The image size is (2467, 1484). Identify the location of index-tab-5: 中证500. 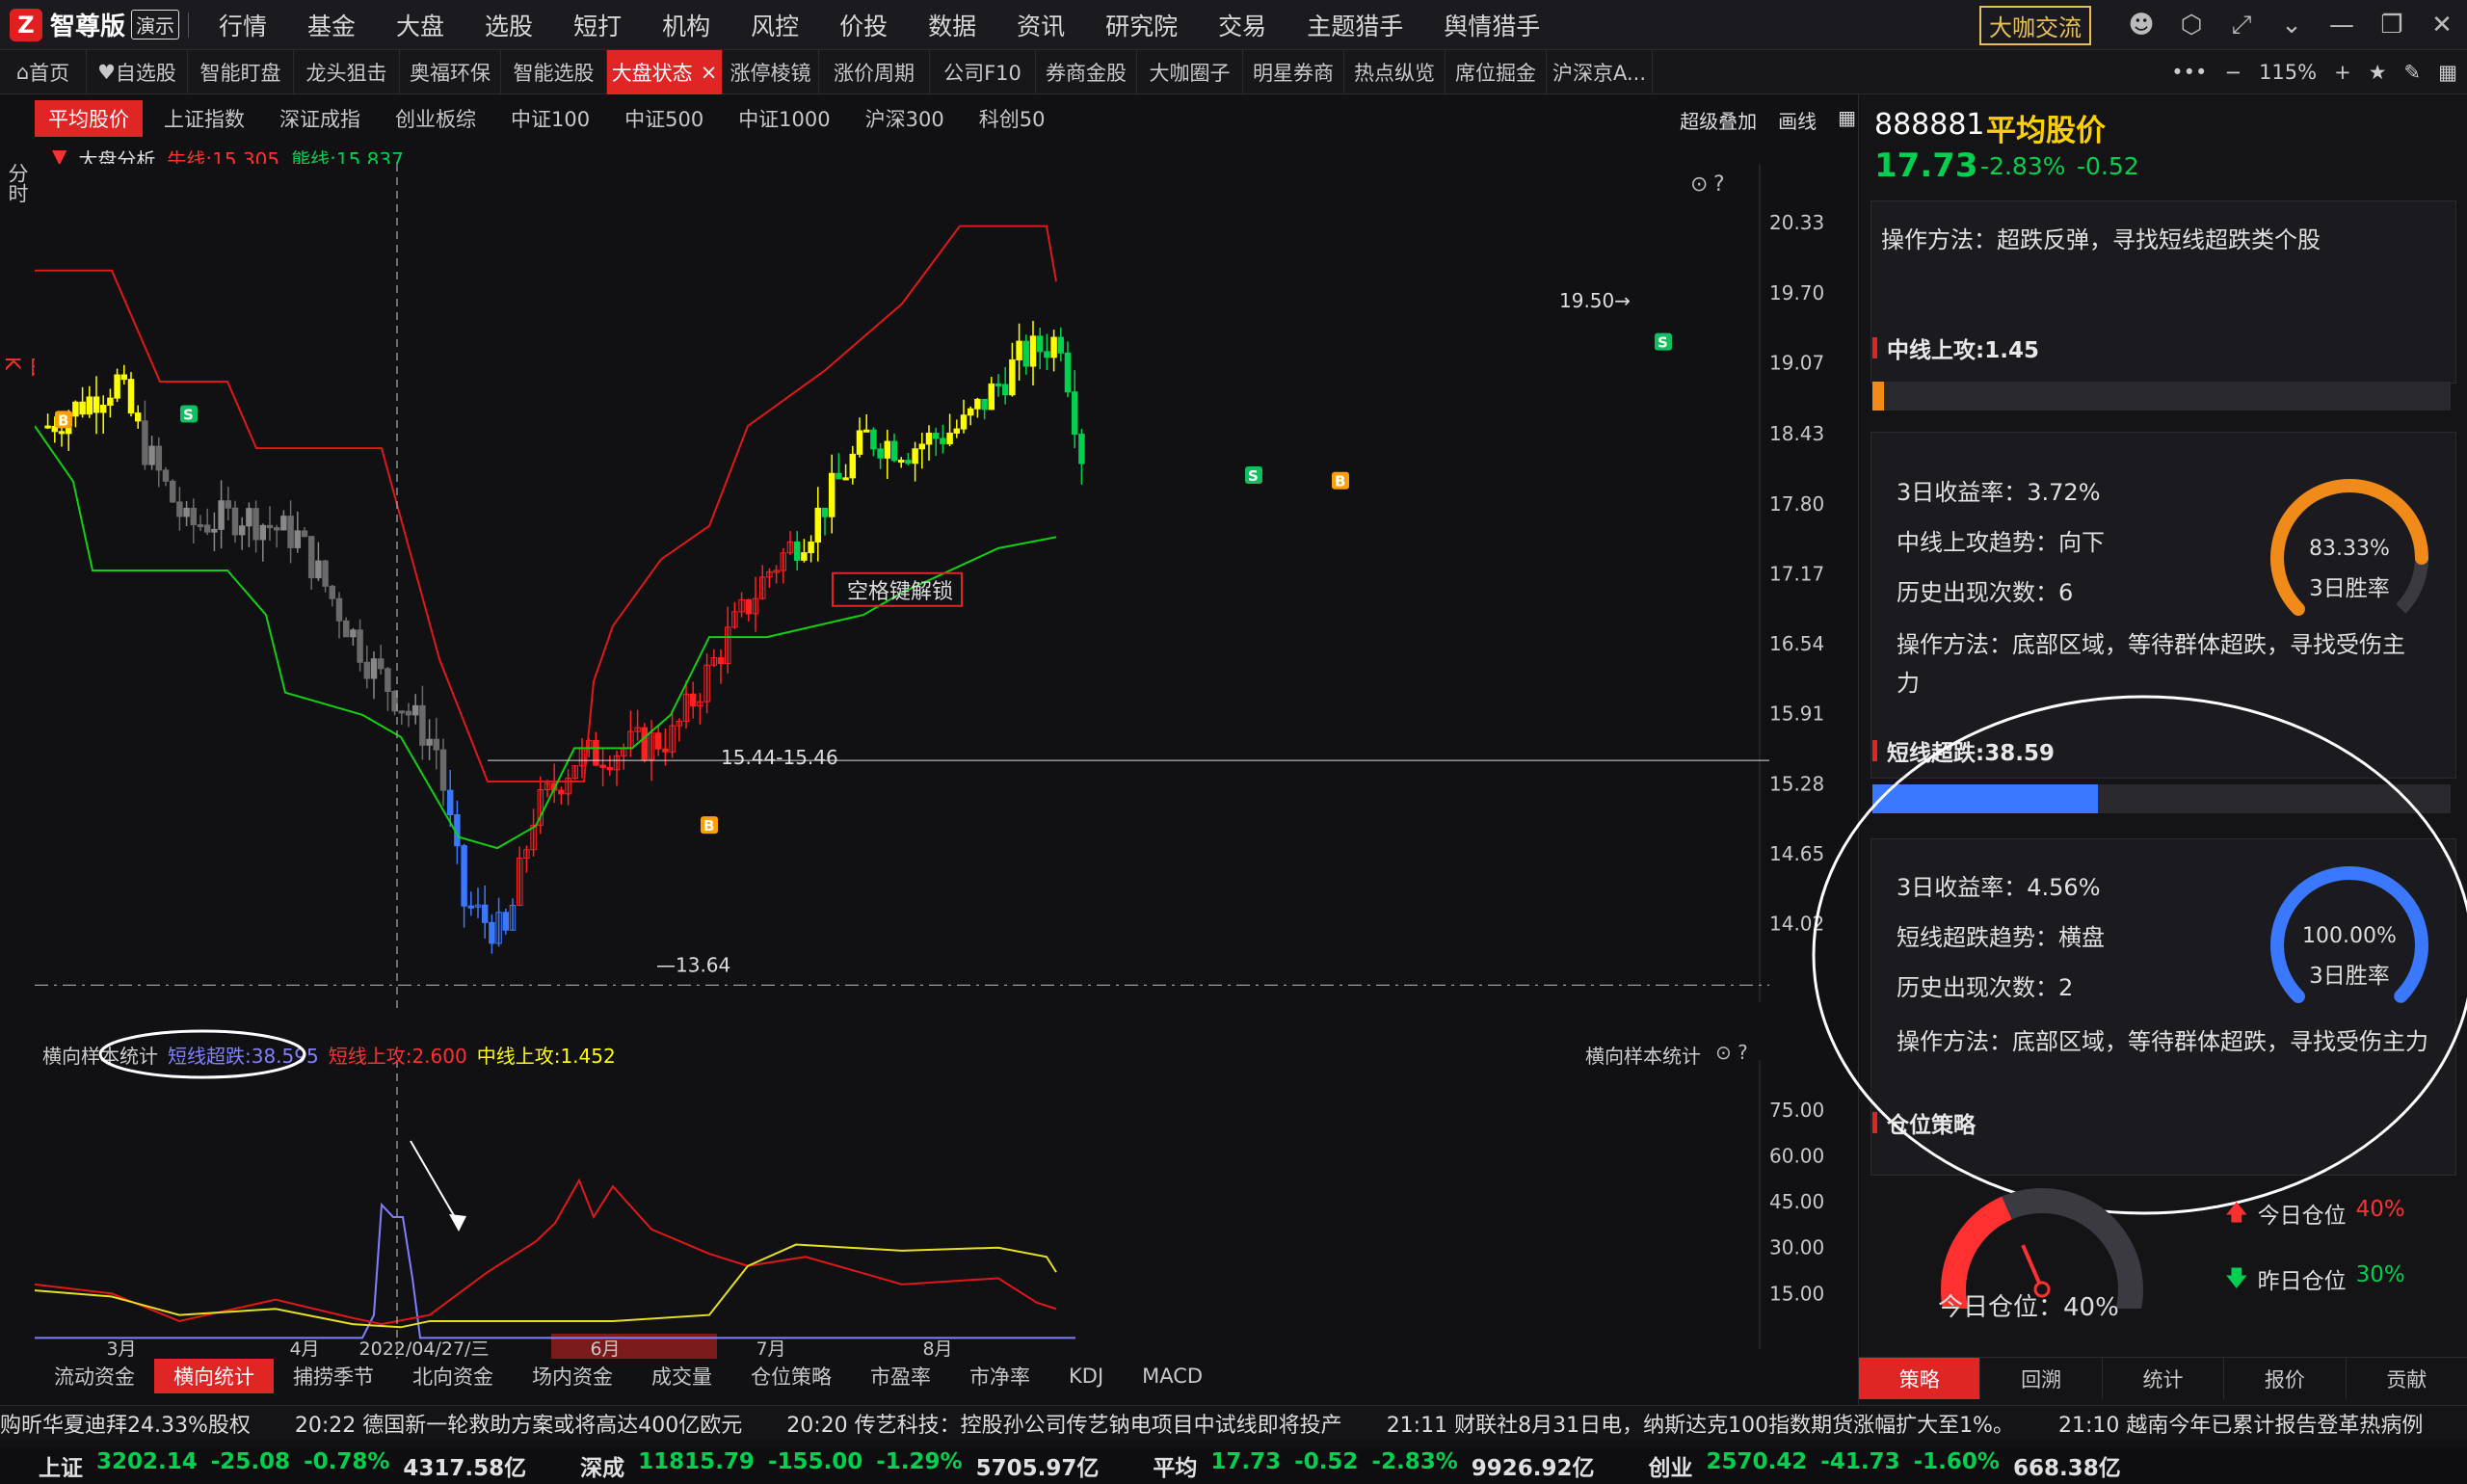
(664, 118).